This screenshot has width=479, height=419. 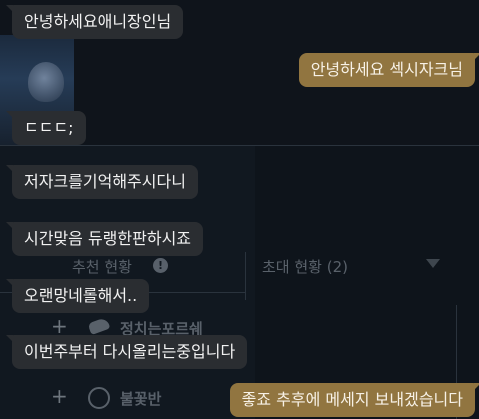 I want to click on recommend-status-label: 추천 현황, so click(x=102, y=266).